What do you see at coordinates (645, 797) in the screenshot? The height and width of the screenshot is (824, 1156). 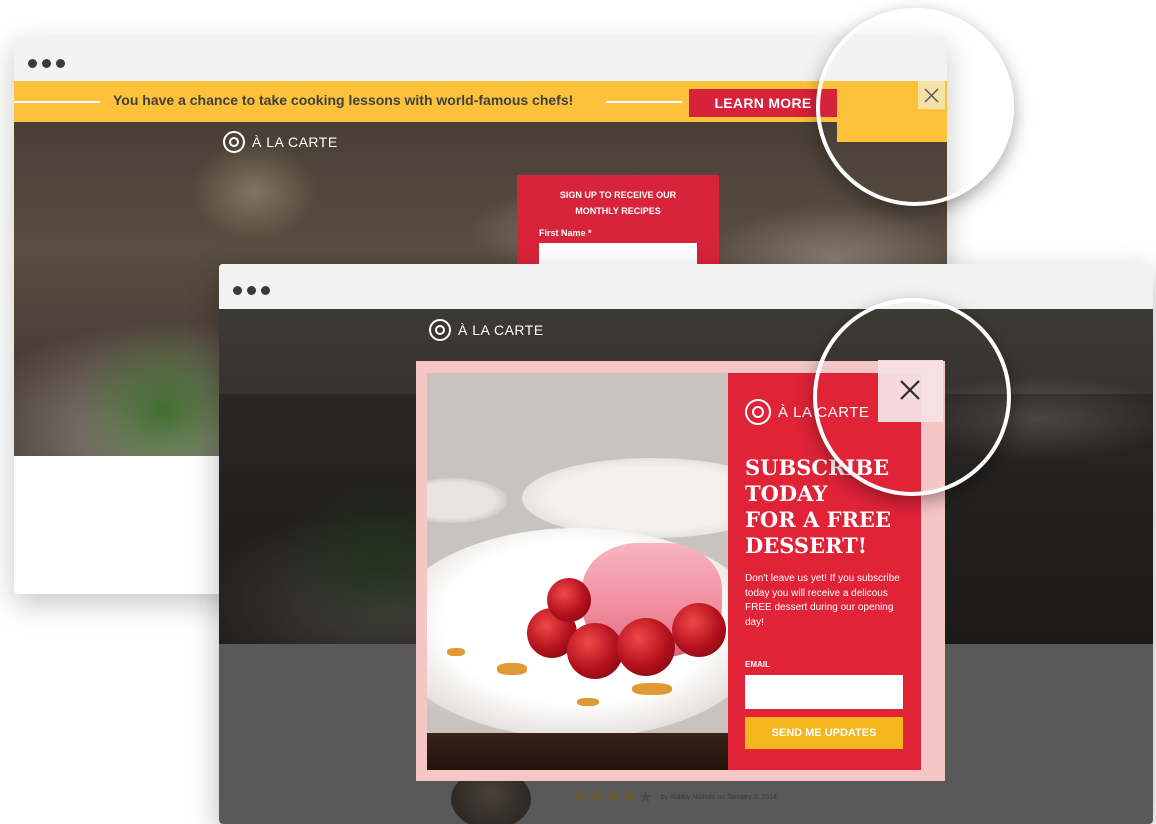 I see `star-empty-icon: ★` at bounding box center [645, 797].